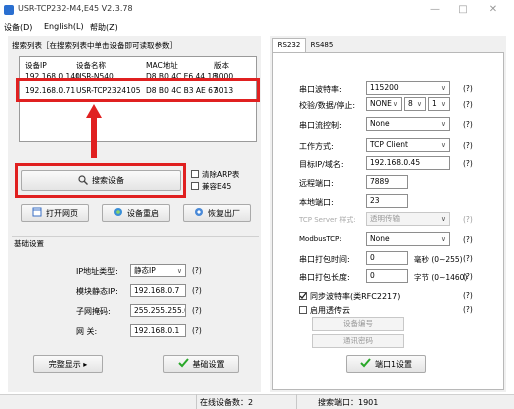  Describe the element at coordinates (320, 125) in the screenshot. I see `flow-control-label: 串口流控制:` at that location.